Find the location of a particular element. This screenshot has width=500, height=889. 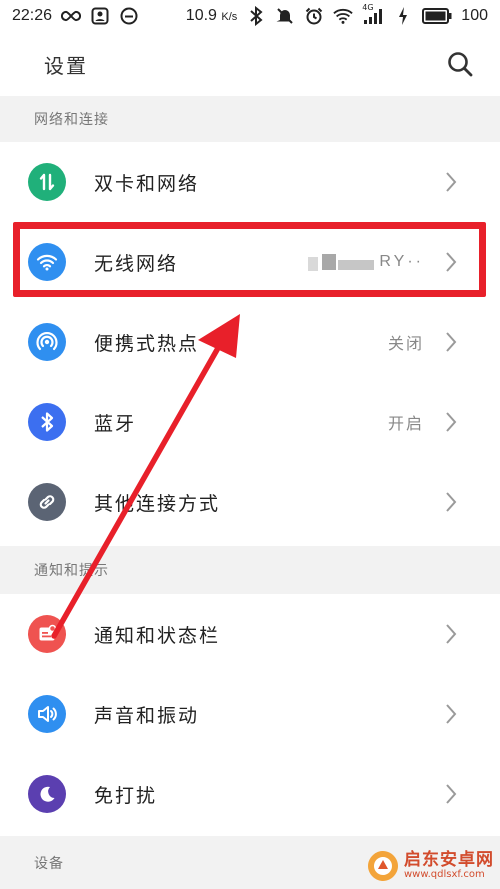

link-icon is located at coordinates (47, 502).